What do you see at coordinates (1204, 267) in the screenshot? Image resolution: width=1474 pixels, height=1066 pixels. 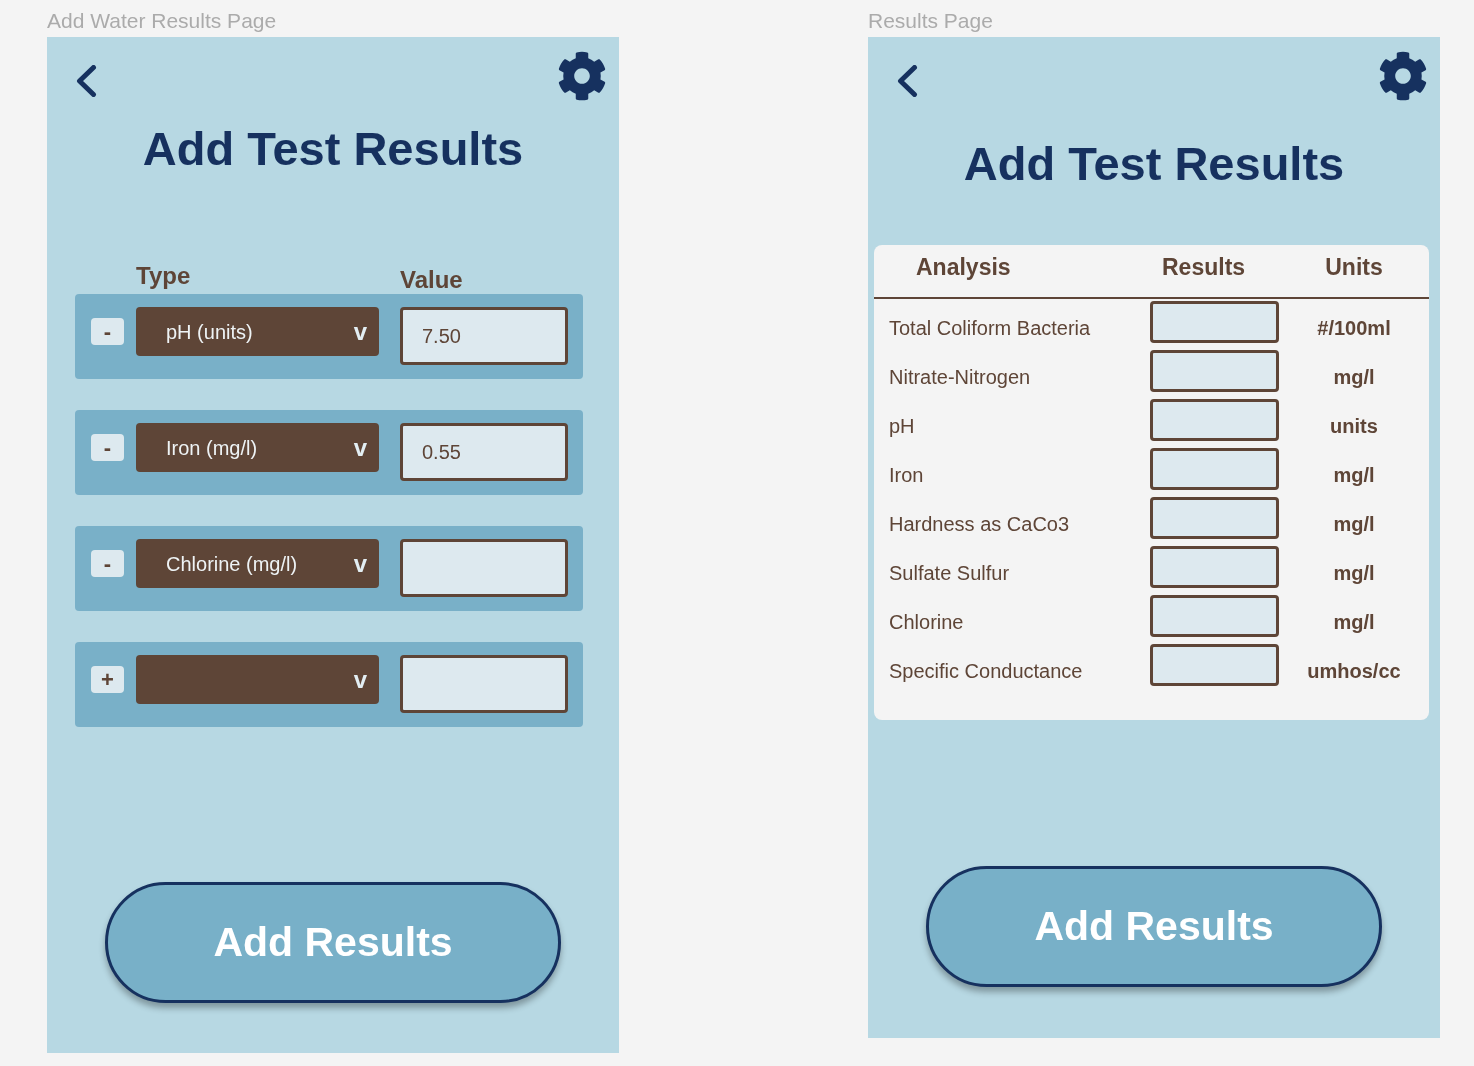 I see `column-header: Results` at bounding box center [1204, 267].